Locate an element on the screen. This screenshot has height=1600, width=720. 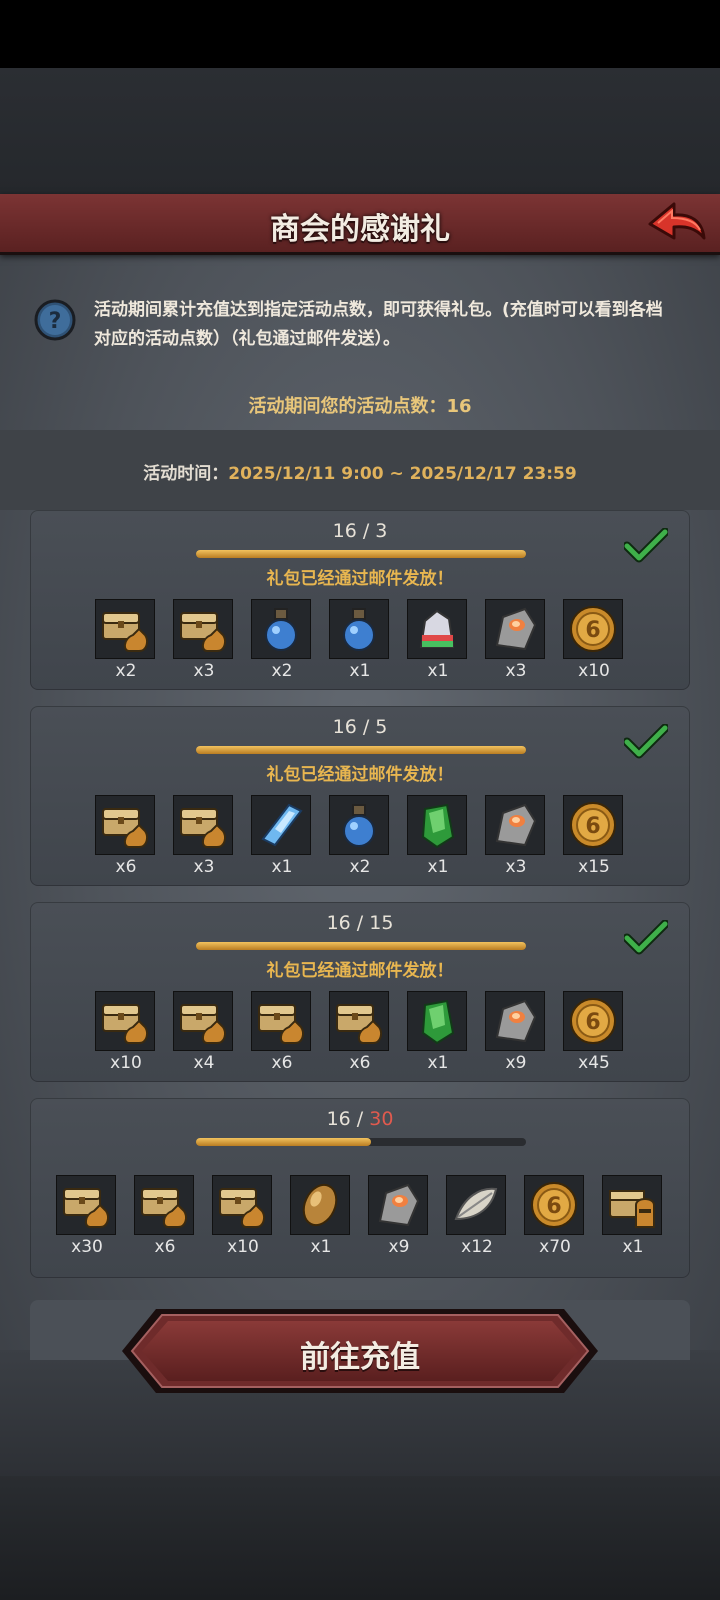
blue-crystal-icon is located at coordinates (281, 825).